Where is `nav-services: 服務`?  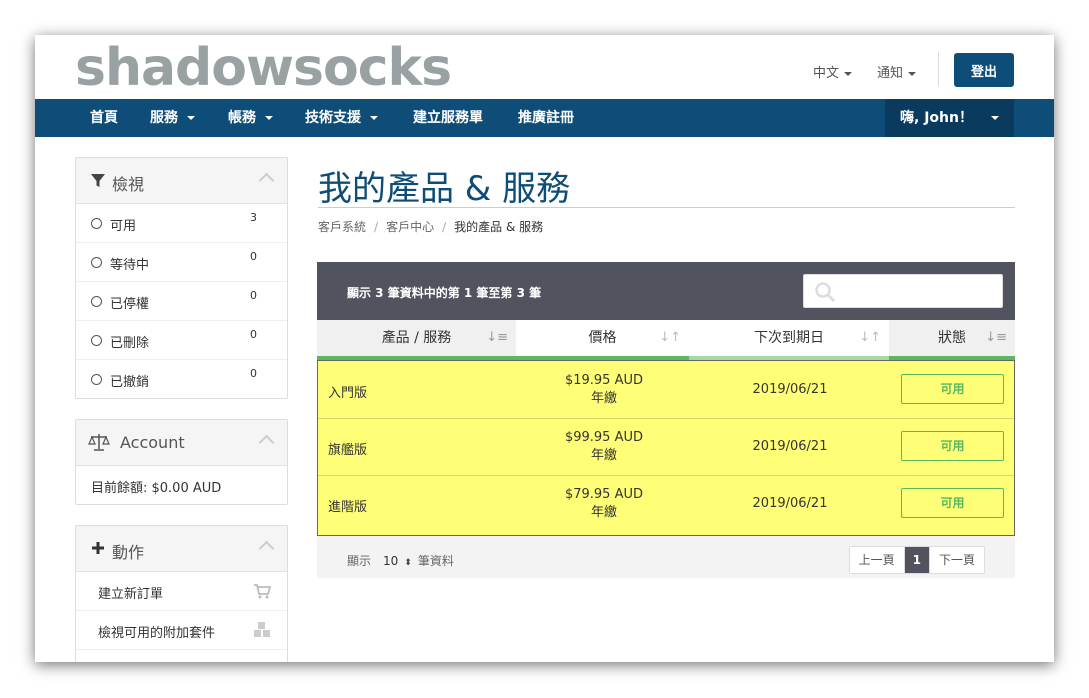
nav-services: 服務 is located at coordinates (172, 118).